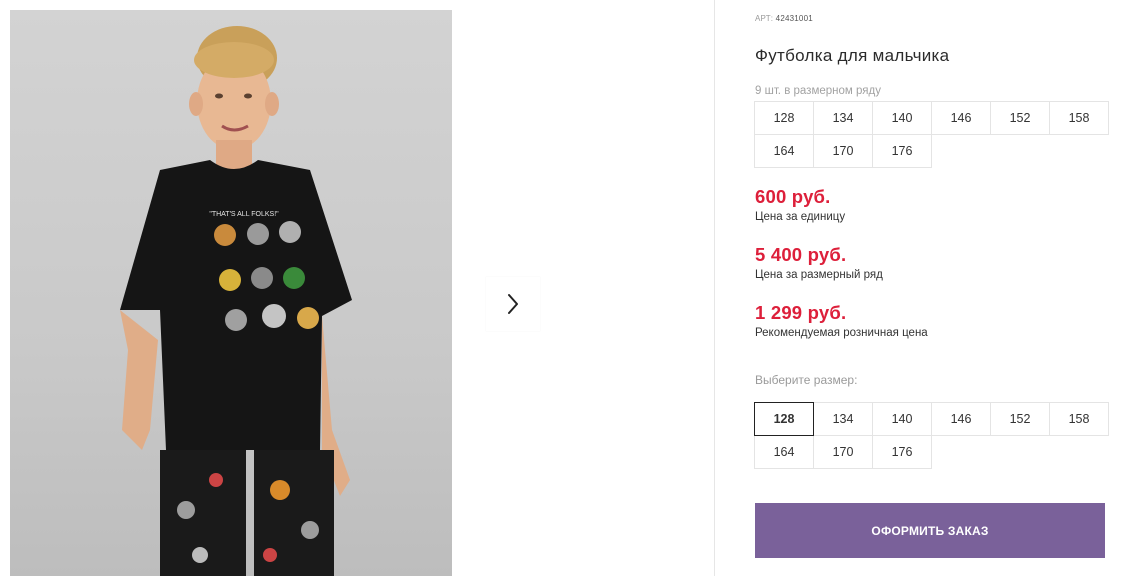 This screenshot has width=1131, height=576. I want to click on unit-price-label: Цена за единицу, so click(800, 217).